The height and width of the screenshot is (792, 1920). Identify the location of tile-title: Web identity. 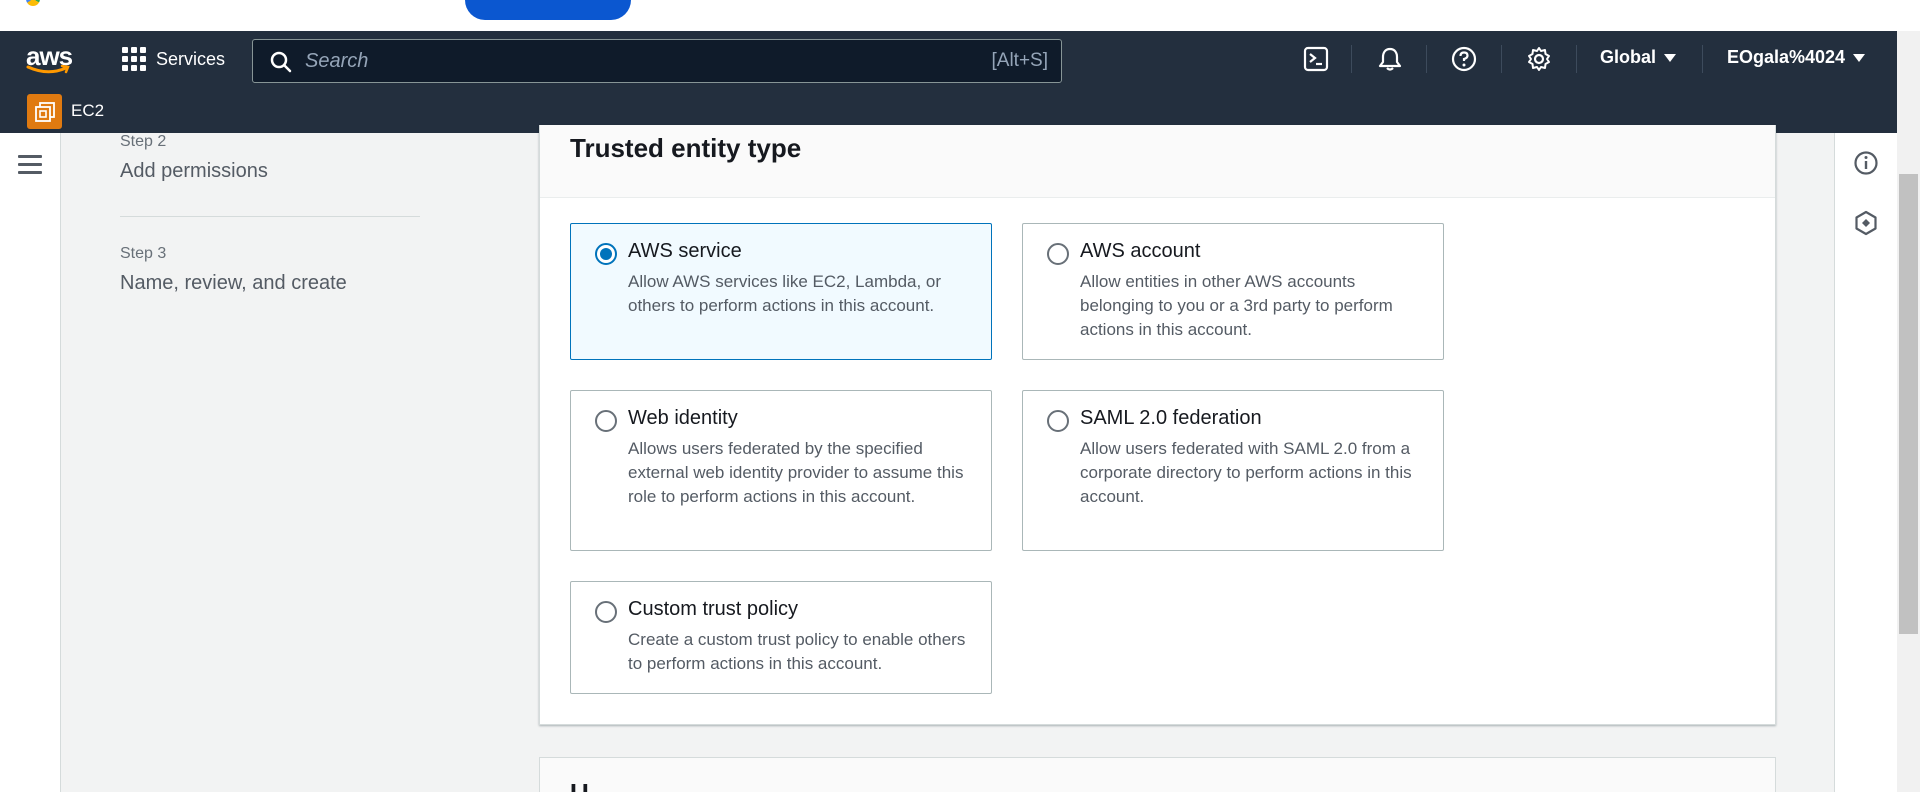
(683, 418).